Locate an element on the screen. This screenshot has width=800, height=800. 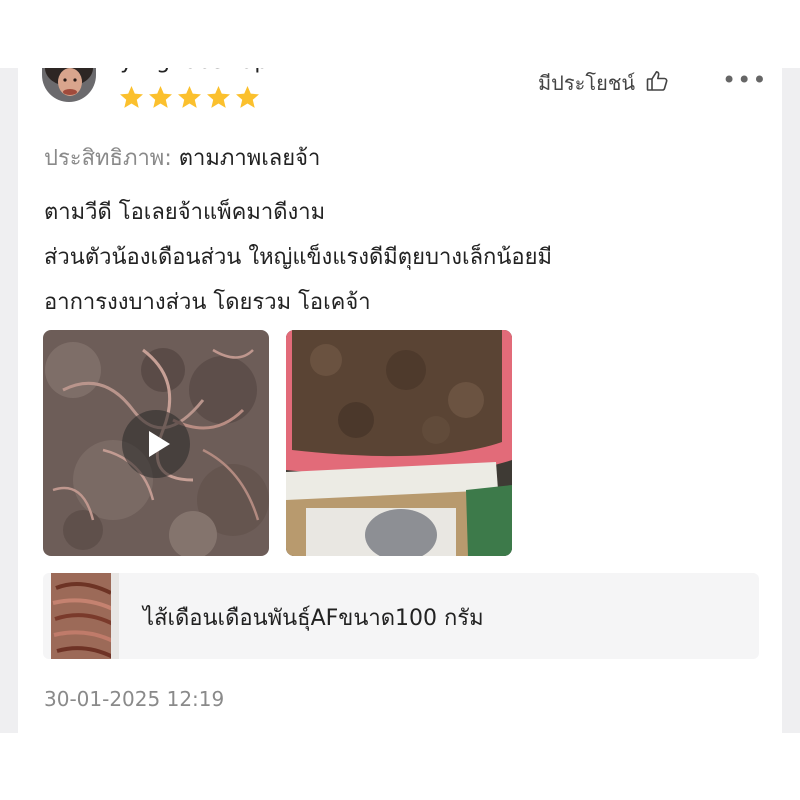
performance-label: ประสิทธิภาพ: is located at coordinates (108, 158).